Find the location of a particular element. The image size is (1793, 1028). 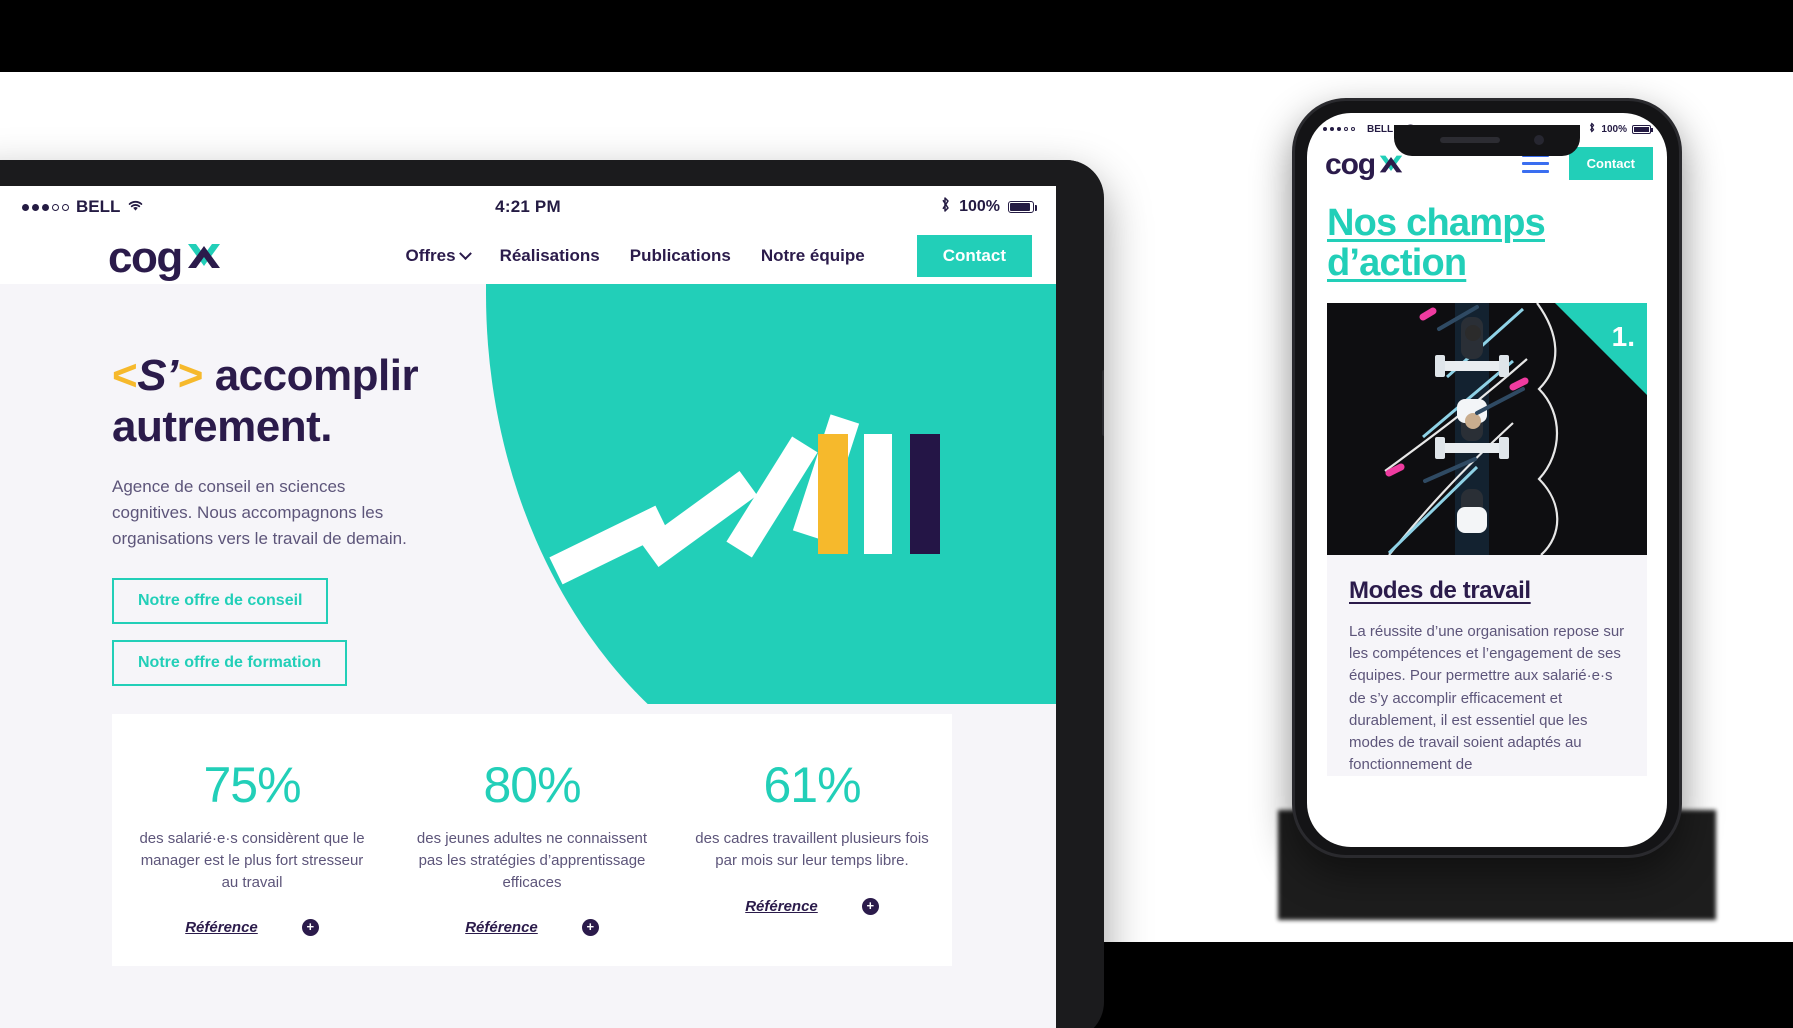

phone-title-line2: d’action is located at coordinates (1397, 262).